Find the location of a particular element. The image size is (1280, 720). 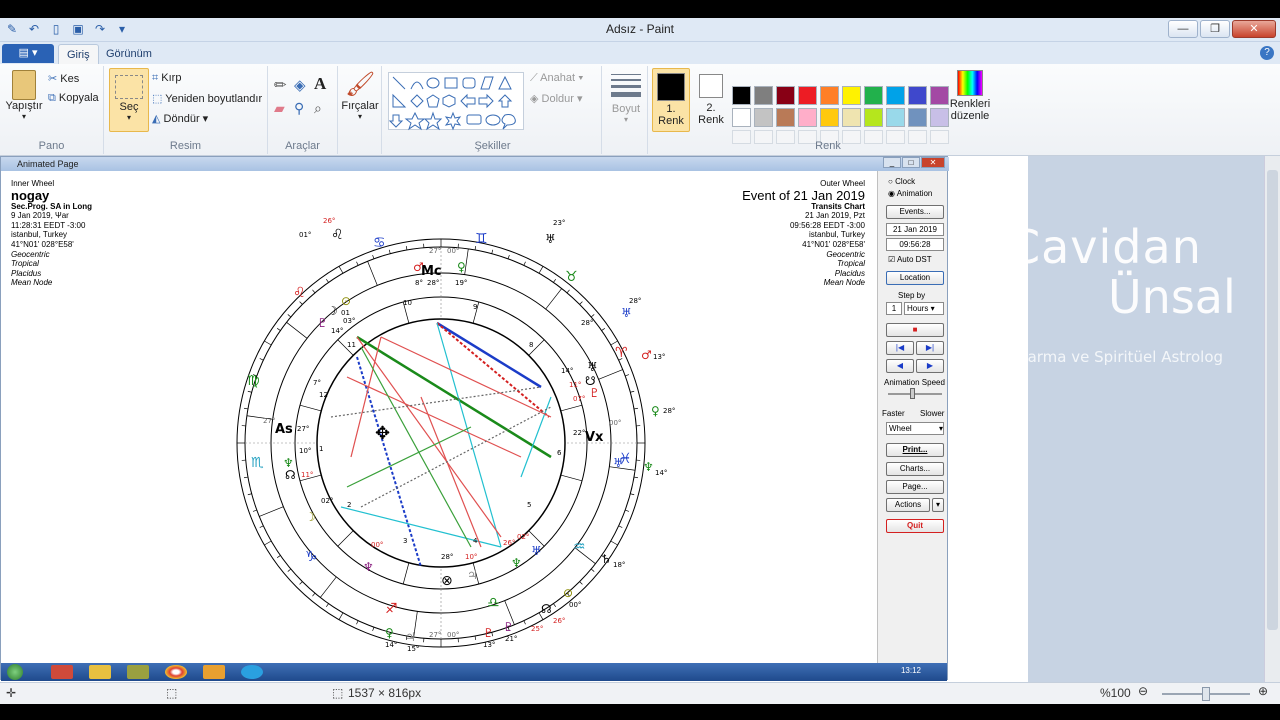

step-number-field: 1 is located at coordinates (894, 308).